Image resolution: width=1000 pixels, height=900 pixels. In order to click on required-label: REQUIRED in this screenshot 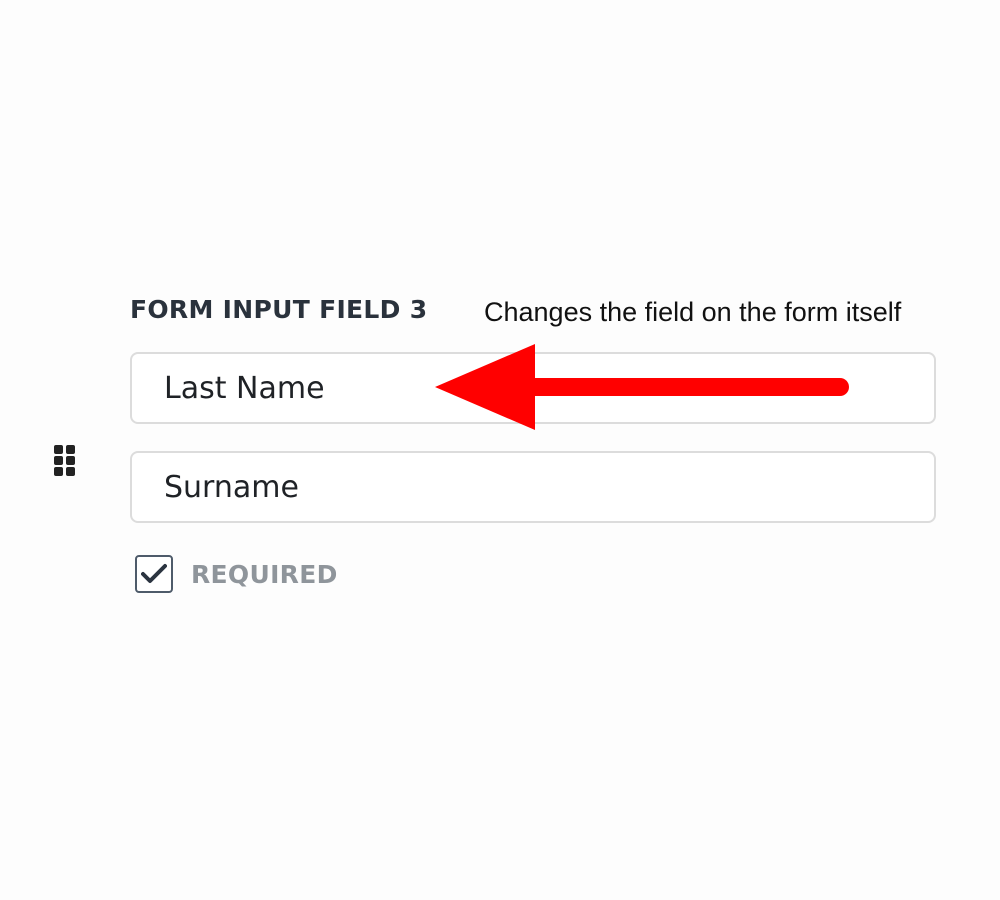, I will do `click(264, 574)`.